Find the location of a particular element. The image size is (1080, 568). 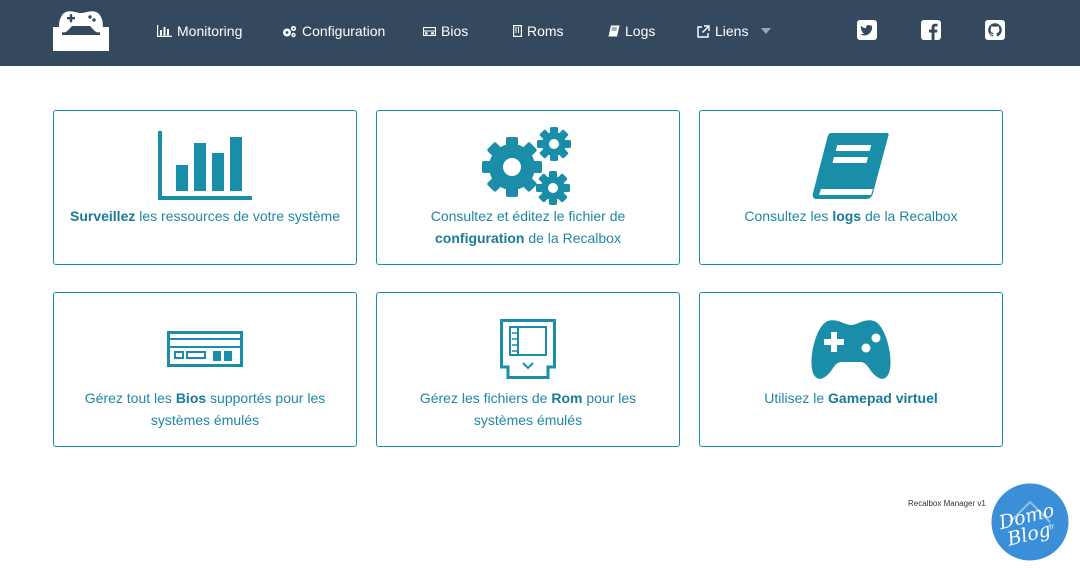

nav-bios: Bios is located at coordinates (445, 31).